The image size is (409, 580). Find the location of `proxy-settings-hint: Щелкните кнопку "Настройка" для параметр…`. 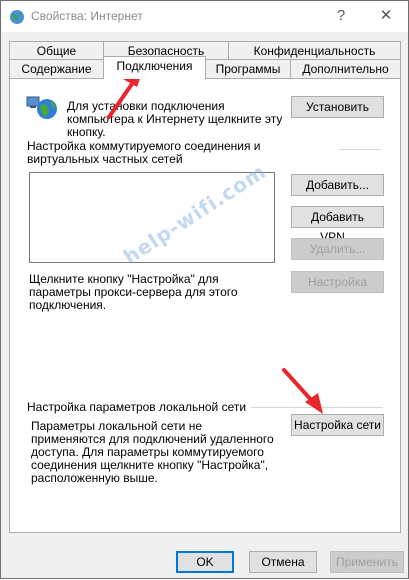

proxy-settings-hint: Щелкните кнопку "Настройка" для параметр… is located at coordinates (133, 292).